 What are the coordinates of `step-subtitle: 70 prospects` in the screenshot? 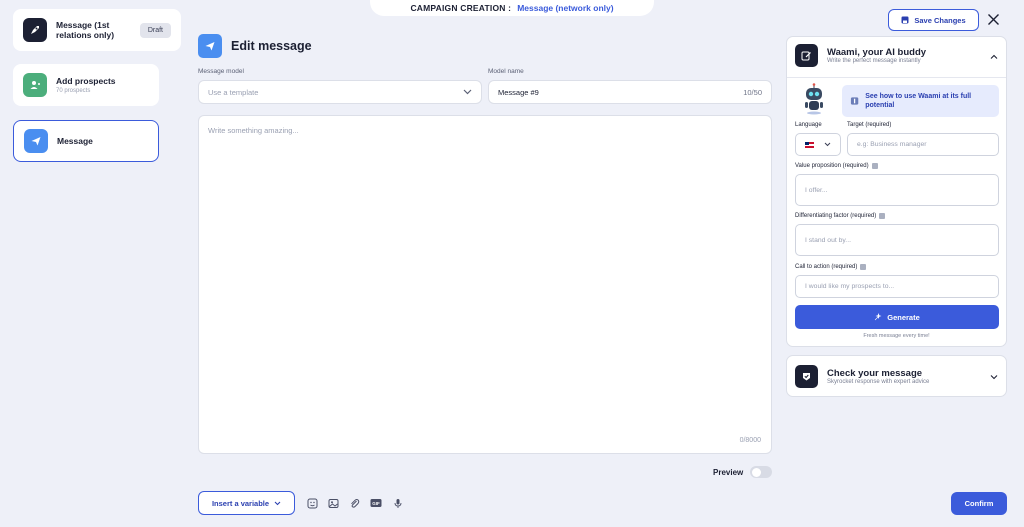 It's located at (73, 91).